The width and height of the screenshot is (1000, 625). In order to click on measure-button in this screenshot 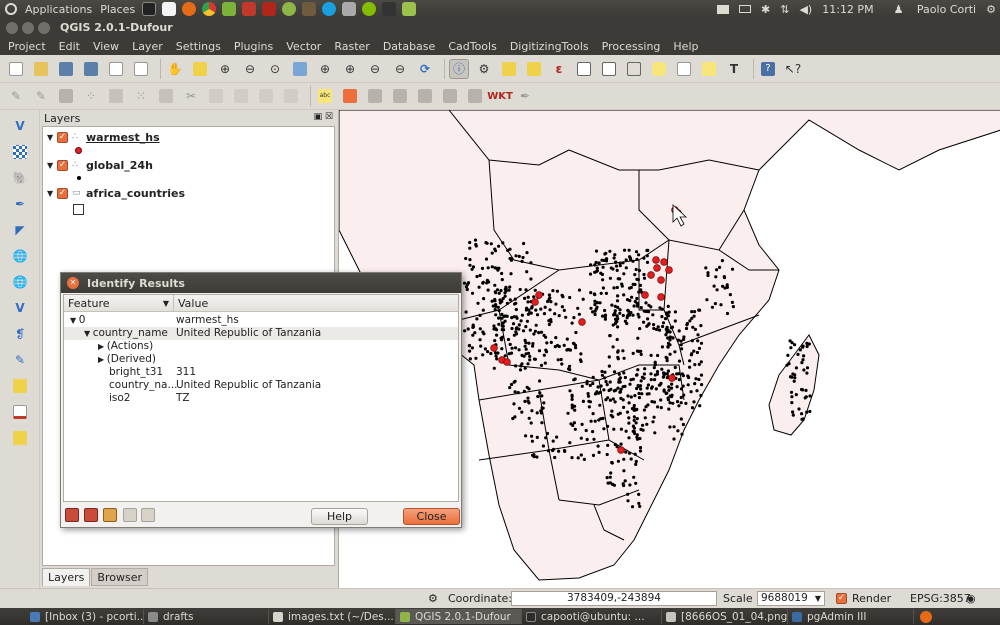, I will do `click(634, 69)`.